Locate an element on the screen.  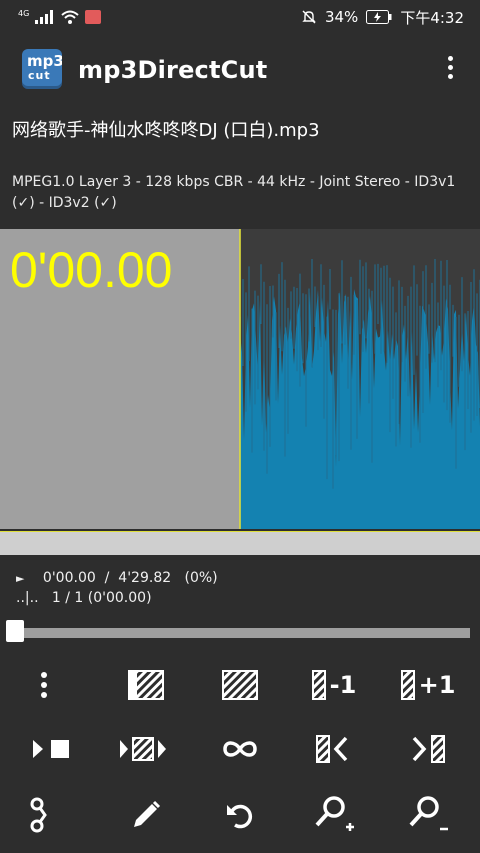
more-vert-icon is located at coordinates (44, 685).